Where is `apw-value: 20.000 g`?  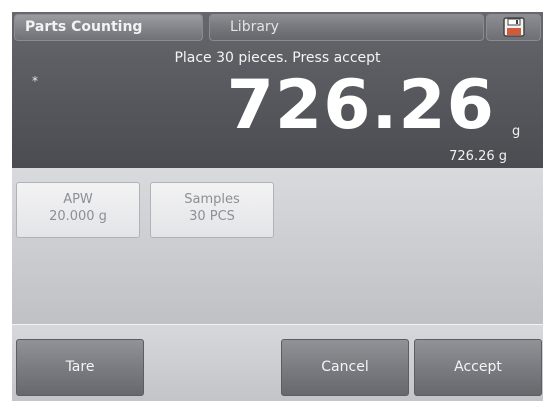 apw-value: 20.000 g is located at coordinates (78, 216).